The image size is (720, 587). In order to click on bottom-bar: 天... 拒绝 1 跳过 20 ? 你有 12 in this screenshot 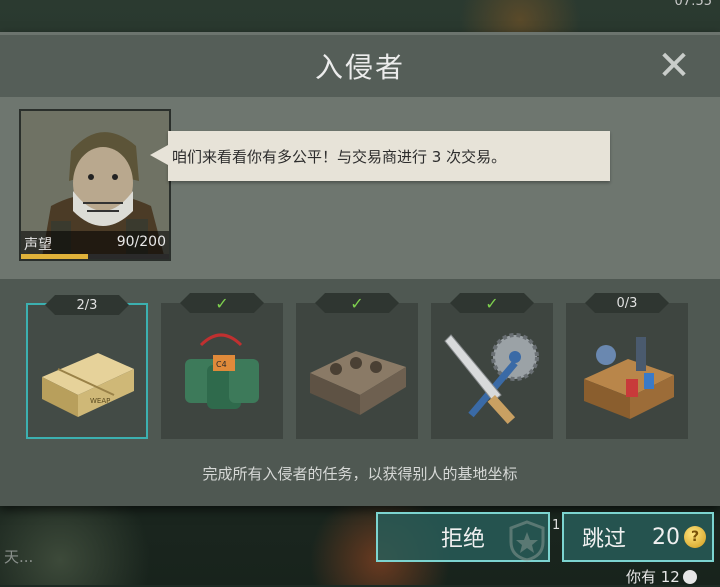, I will do `click(360, 545)`.